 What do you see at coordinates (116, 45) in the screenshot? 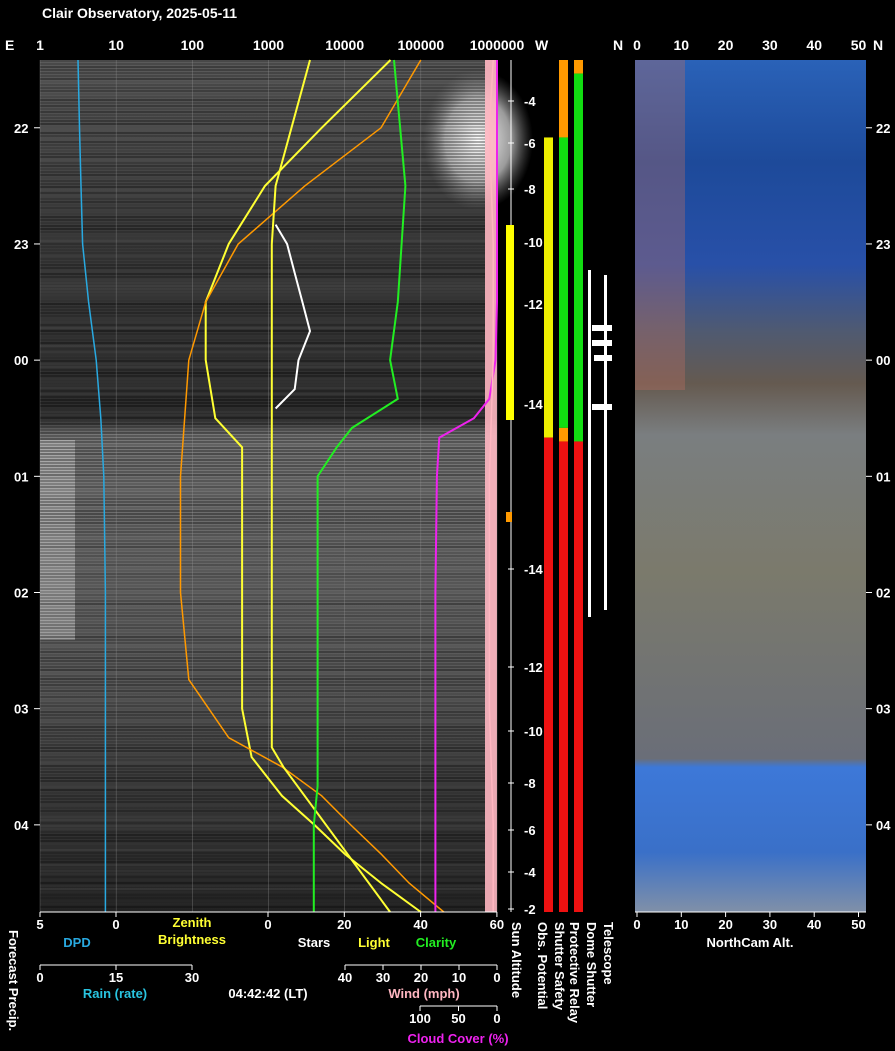
I see `top-tick-label: 10` at bounding box center [116, 45].